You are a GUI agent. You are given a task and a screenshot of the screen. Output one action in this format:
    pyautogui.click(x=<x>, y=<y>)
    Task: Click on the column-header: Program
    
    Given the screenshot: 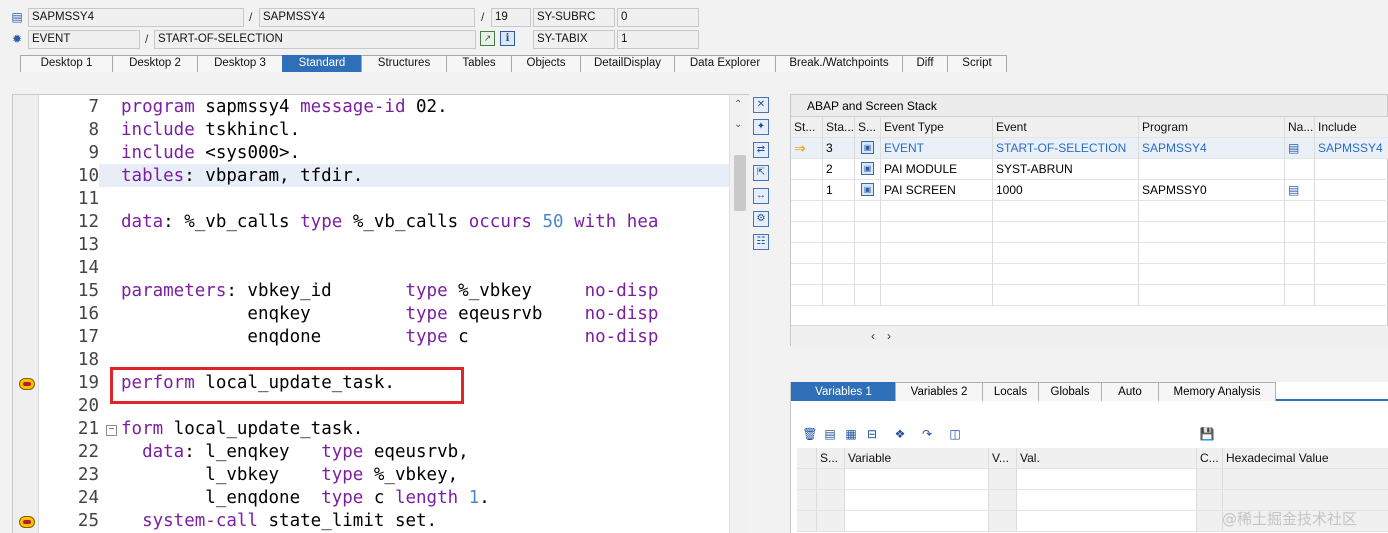 What is the action you would take?
    pyautogui.click(x=1212, y=127)
    